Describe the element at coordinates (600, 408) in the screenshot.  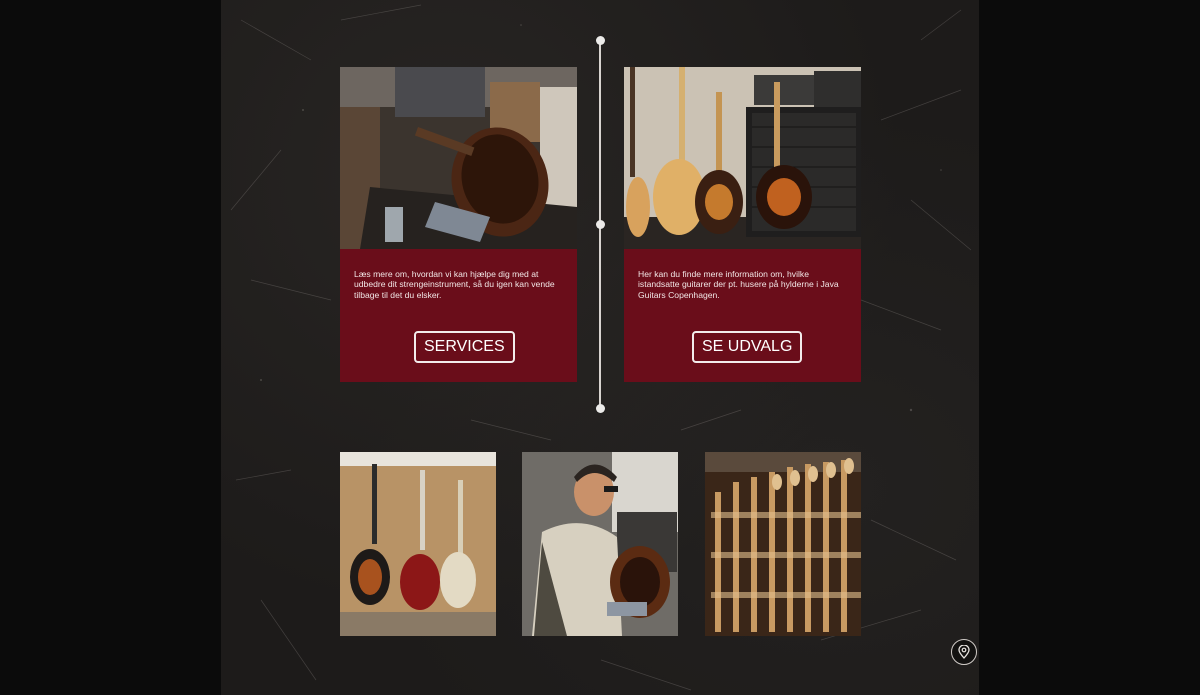
I see `timeline-dot-bottom` at that location.